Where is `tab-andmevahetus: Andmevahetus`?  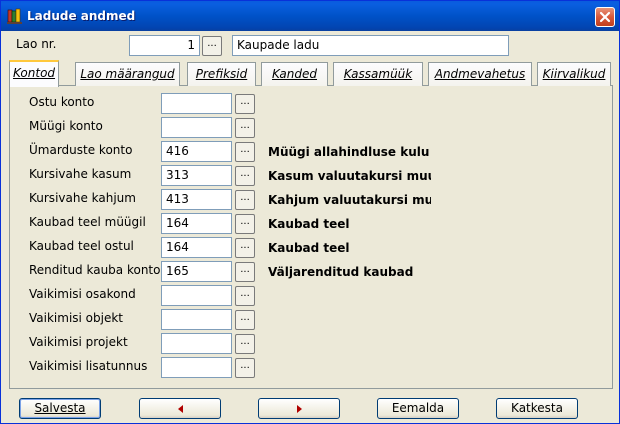
tab-andmevahetus: Andmevahetus is located at coordinates (480, 74).